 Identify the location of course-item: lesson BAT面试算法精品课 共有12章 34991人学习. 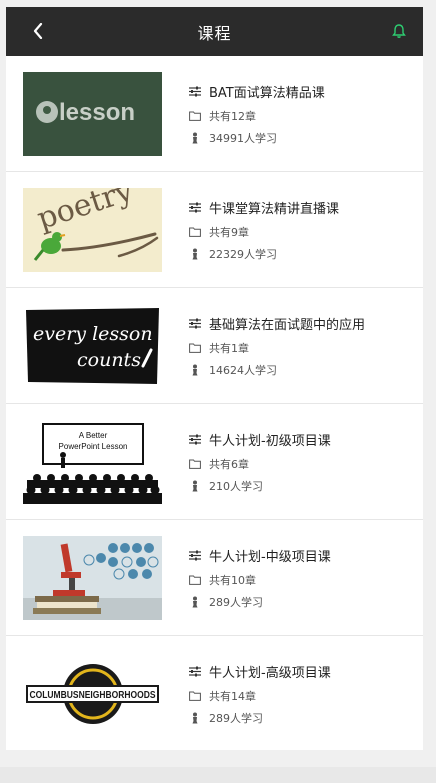
(214, 114).